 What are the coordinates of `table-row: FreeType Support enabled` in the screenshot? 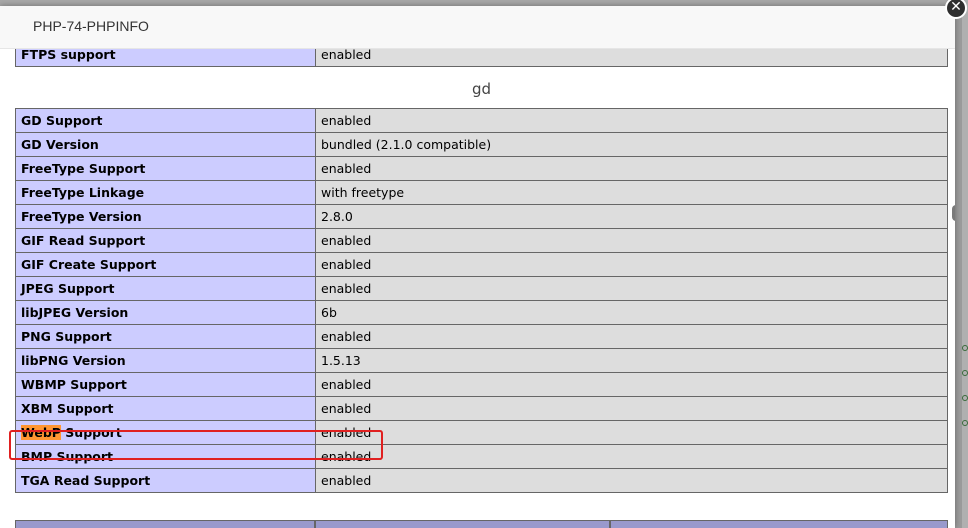 It's located at (481, 168).